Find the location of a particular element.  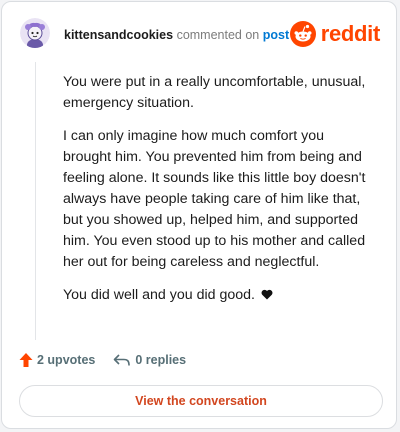

reply-count: 0 replies is located at coordinates (161, 360).